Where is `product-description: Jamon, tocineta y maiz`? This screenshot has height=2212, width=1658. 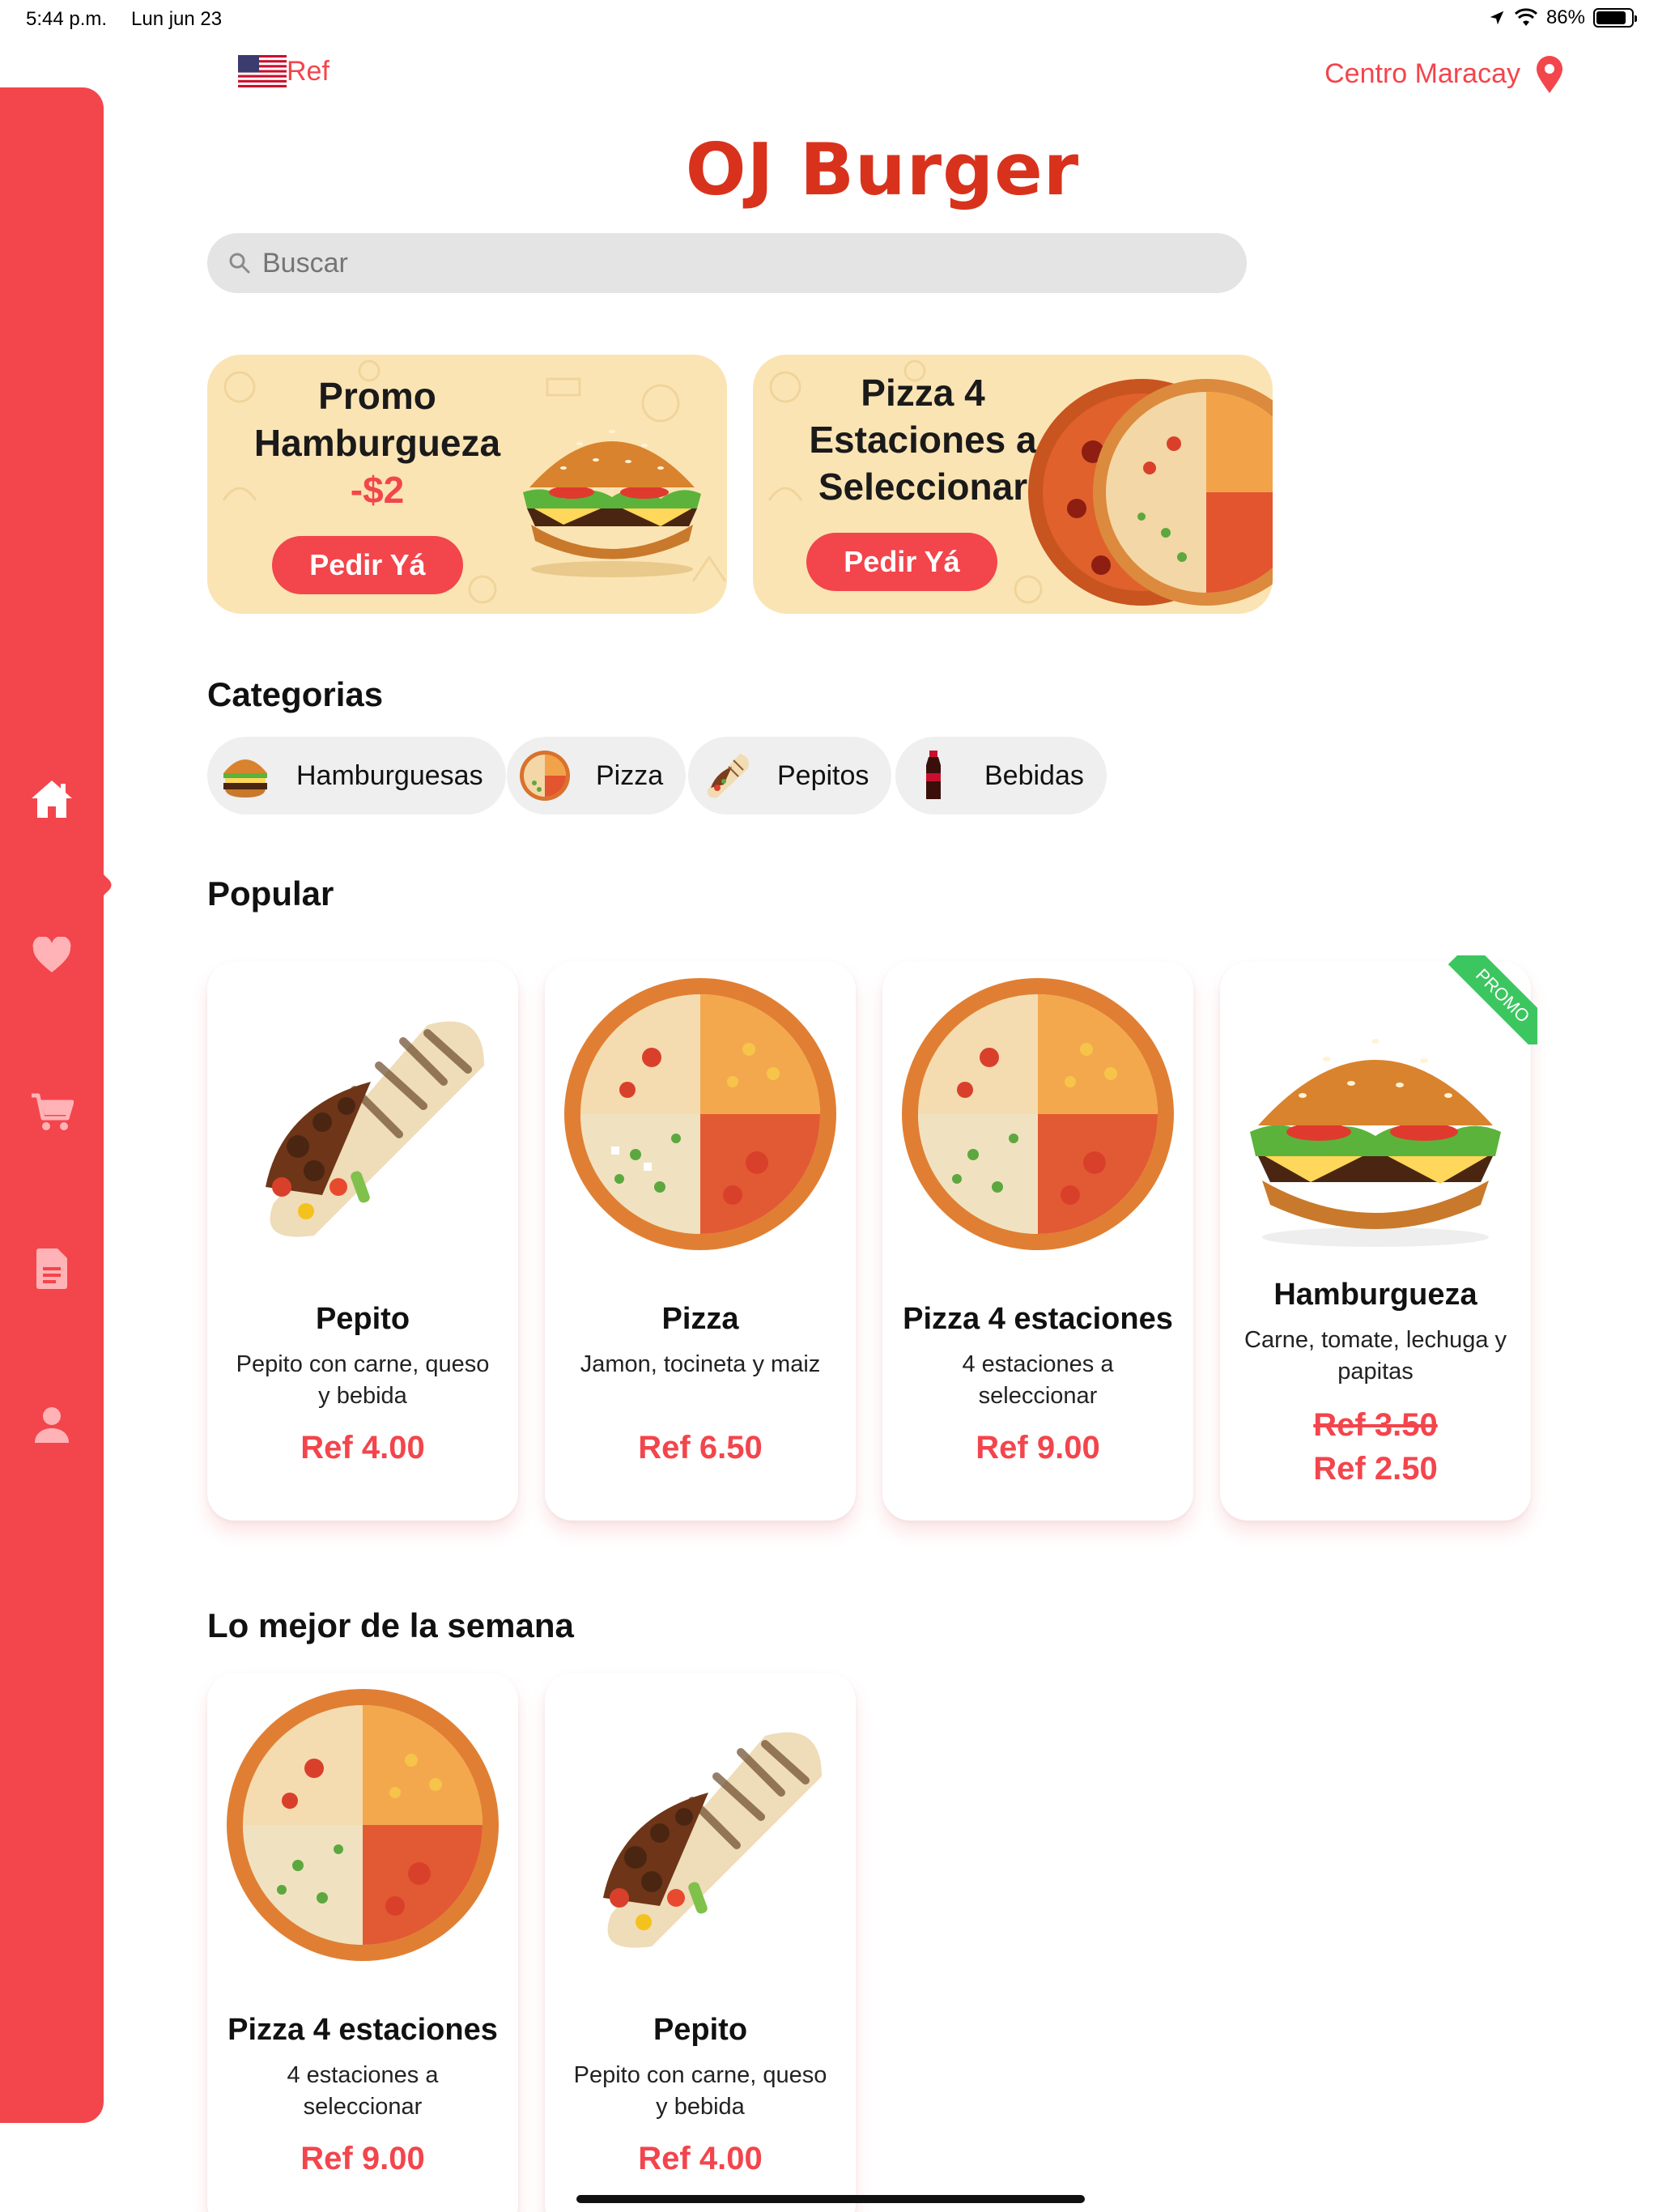
product-description: Jamon, tocineta y maiz is located at coordinates (700, 1364).